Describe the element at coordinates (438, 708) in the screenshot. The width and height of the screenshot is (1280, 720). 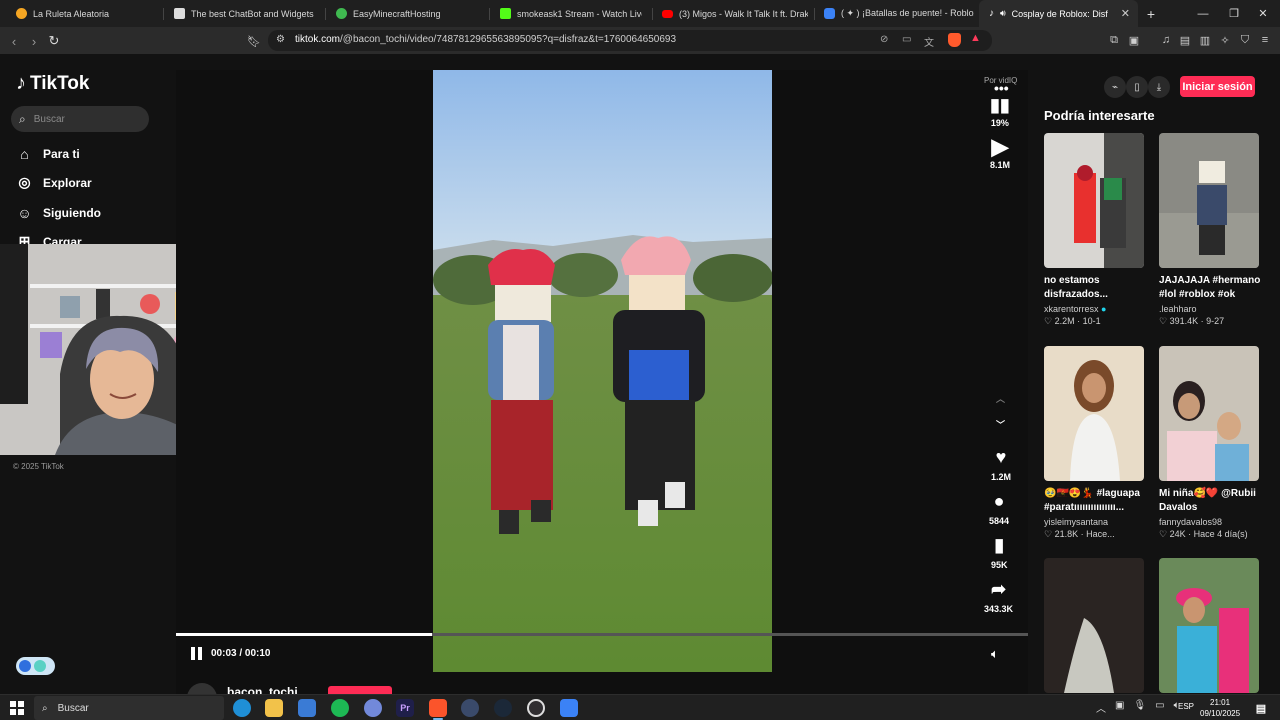
I see `brave-icon` at that location.